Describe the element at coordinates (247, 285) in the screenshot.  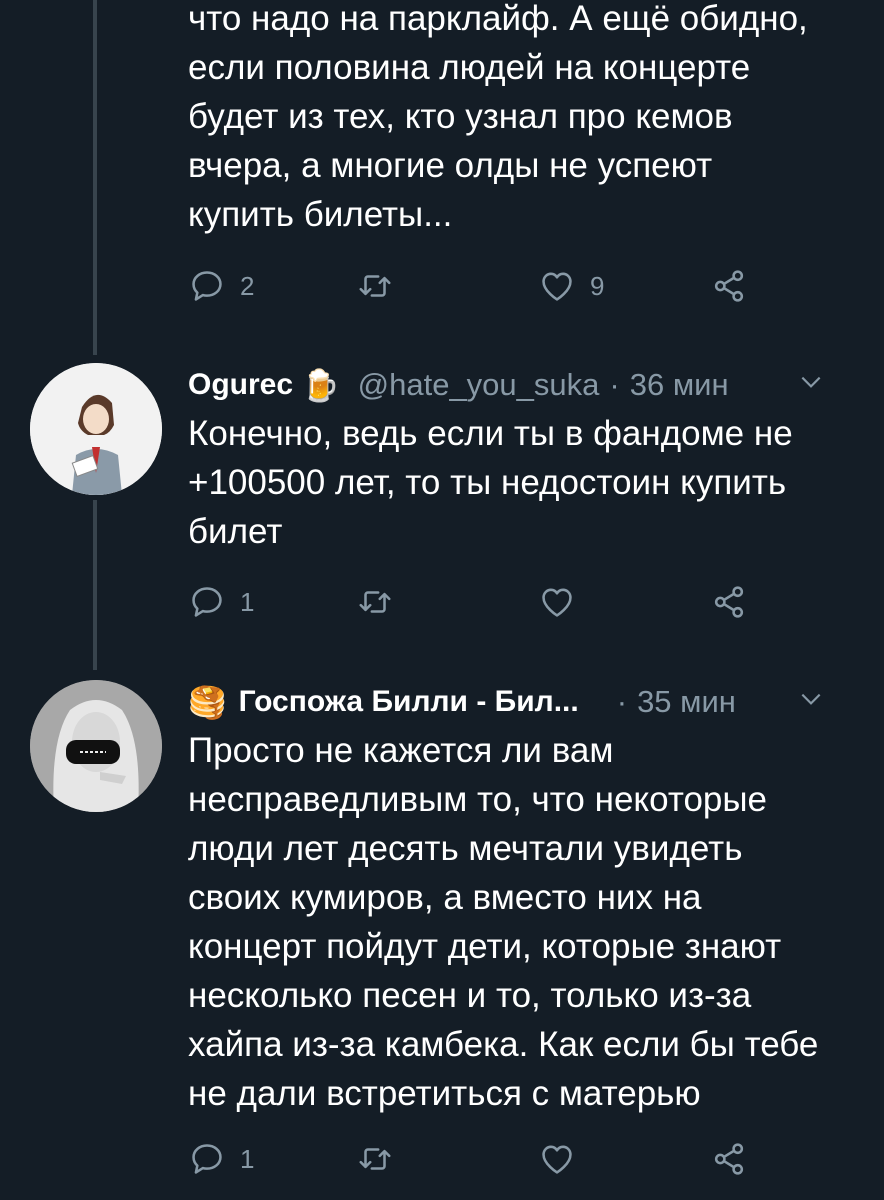
I see `reply-count: 2` at that location.